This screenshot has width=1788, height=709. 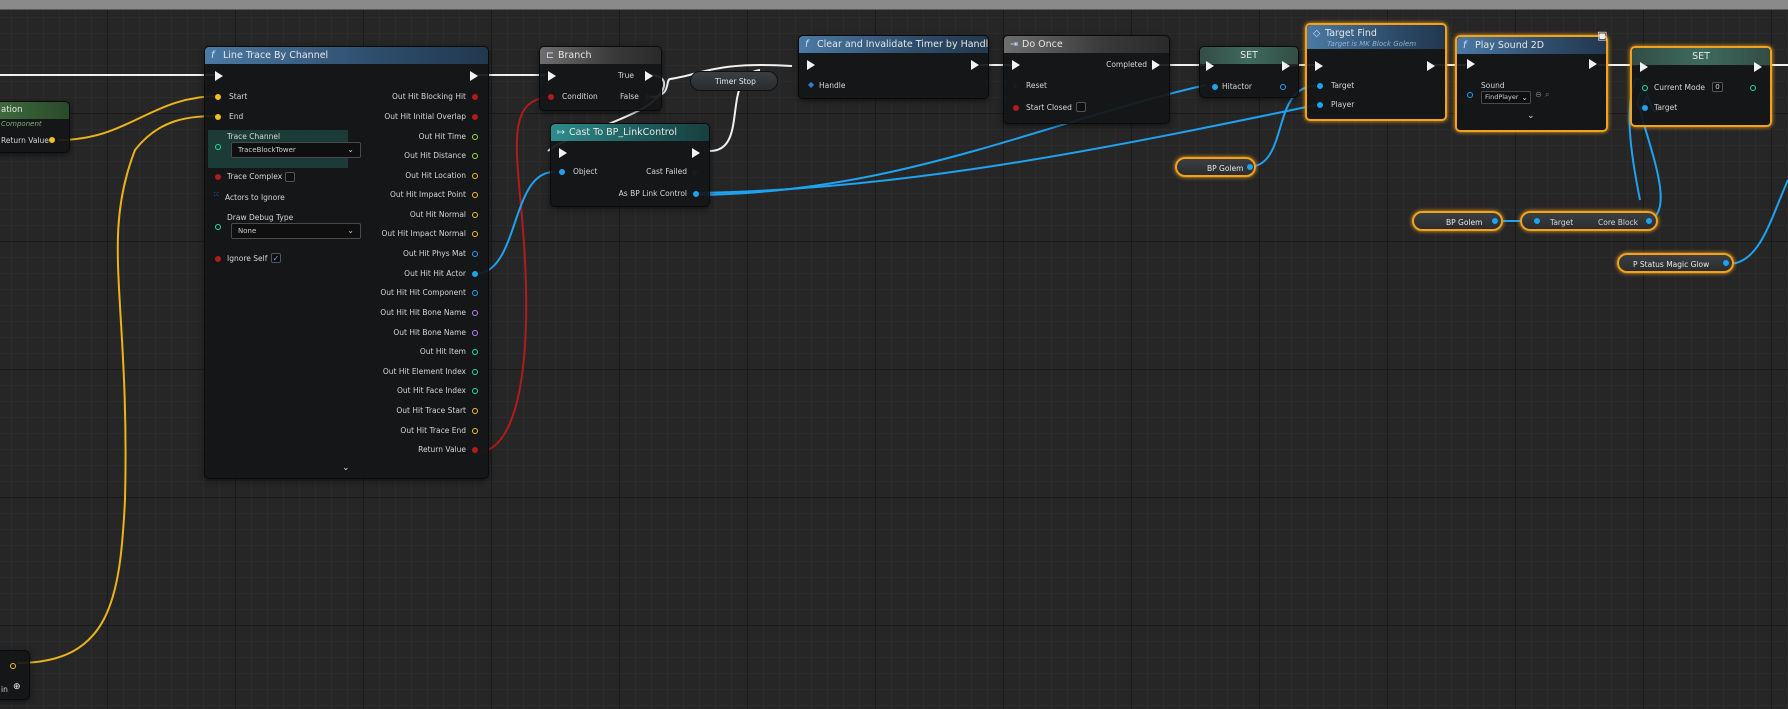 What do you see at coordinates (811, 84) in the screenshot?
I see `struct-pin-icon: ◆` at bounding box center [811, 84].